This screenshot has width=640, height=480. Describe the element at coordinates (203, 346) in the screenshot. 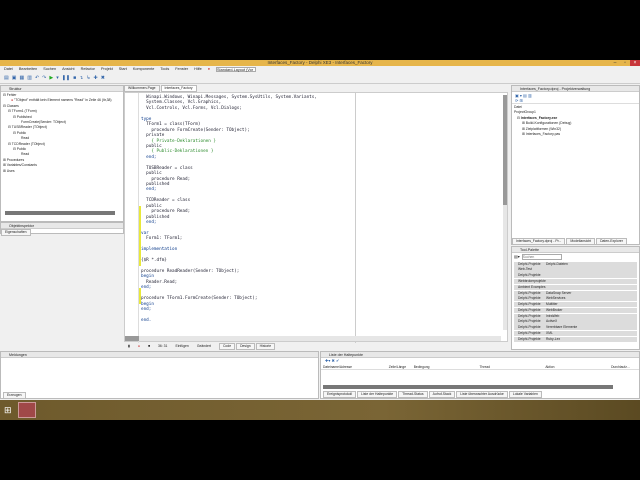

I see `modified-state: Geändert` at that location.